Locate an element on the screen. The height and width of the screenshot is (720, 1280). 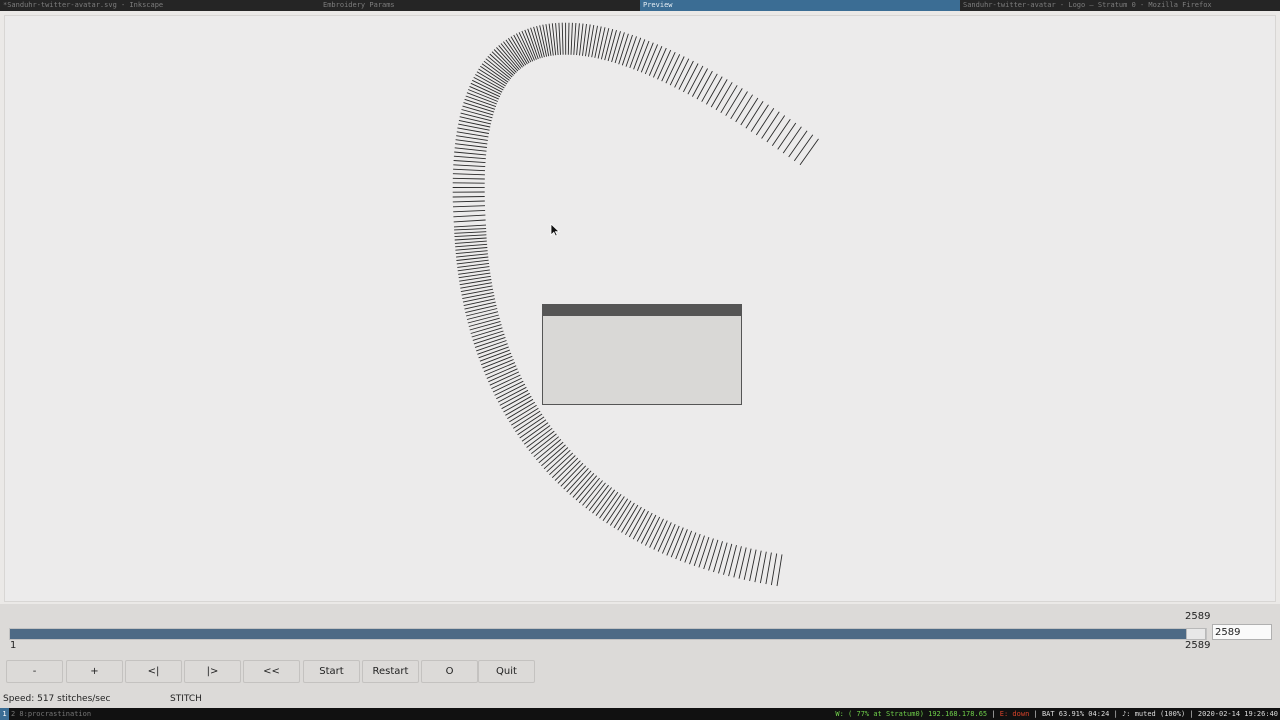
clock: 2020-02-14 19:26:40 is located at coordinates (1237, 714).